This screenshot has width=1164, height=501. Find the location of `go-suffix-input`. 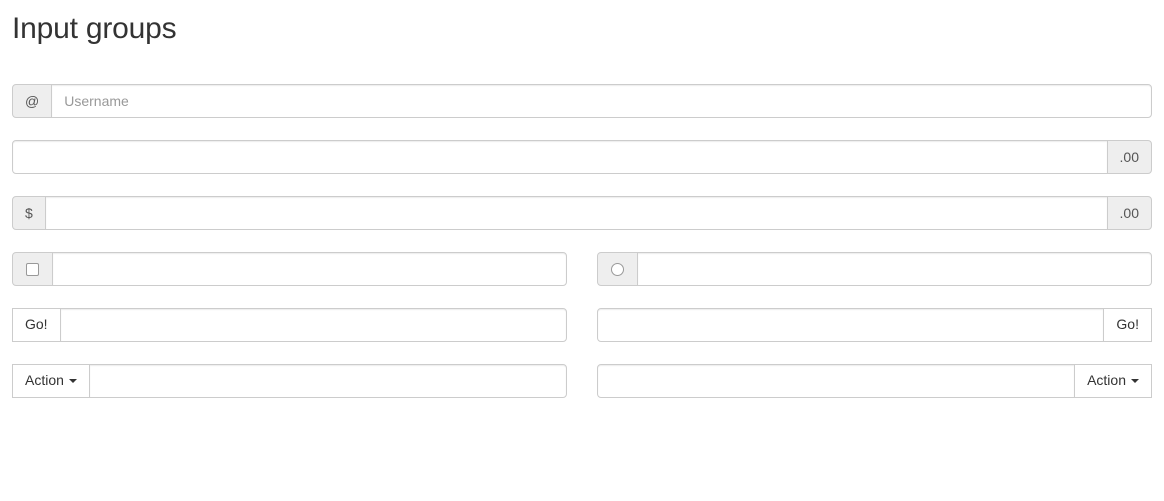

go-suffix-input is located at coordinates (851, 325).